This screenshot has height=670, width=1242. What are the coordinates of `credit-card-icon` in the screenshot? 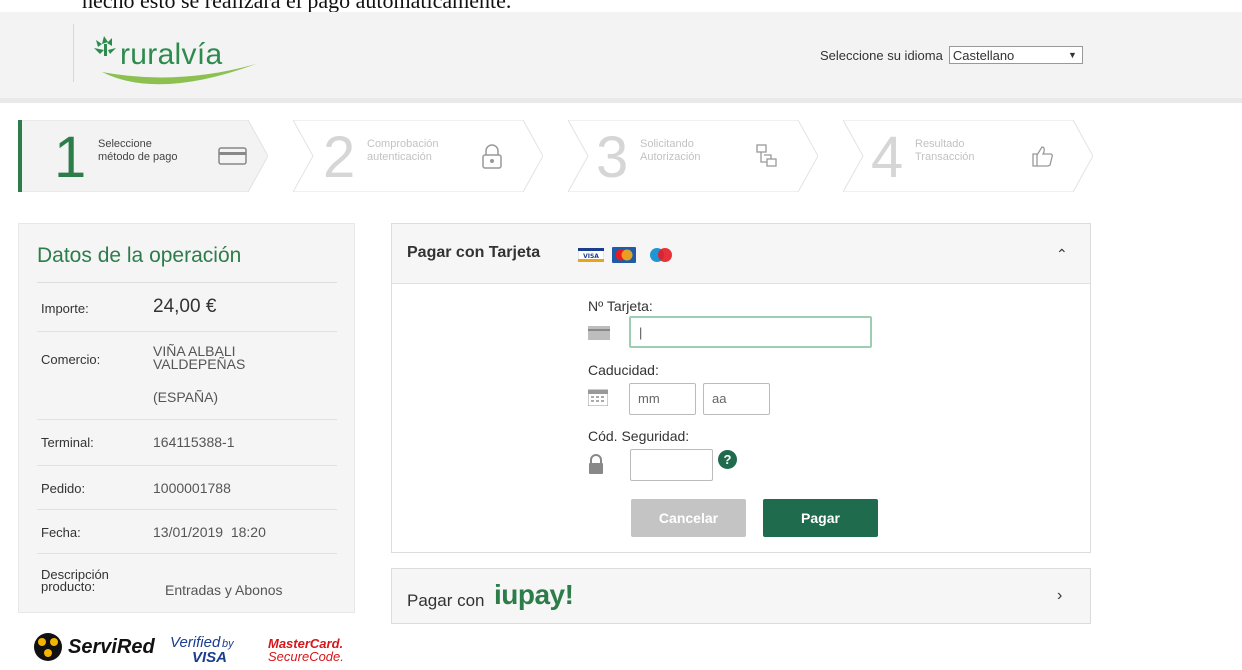 It's located at (232, 156).